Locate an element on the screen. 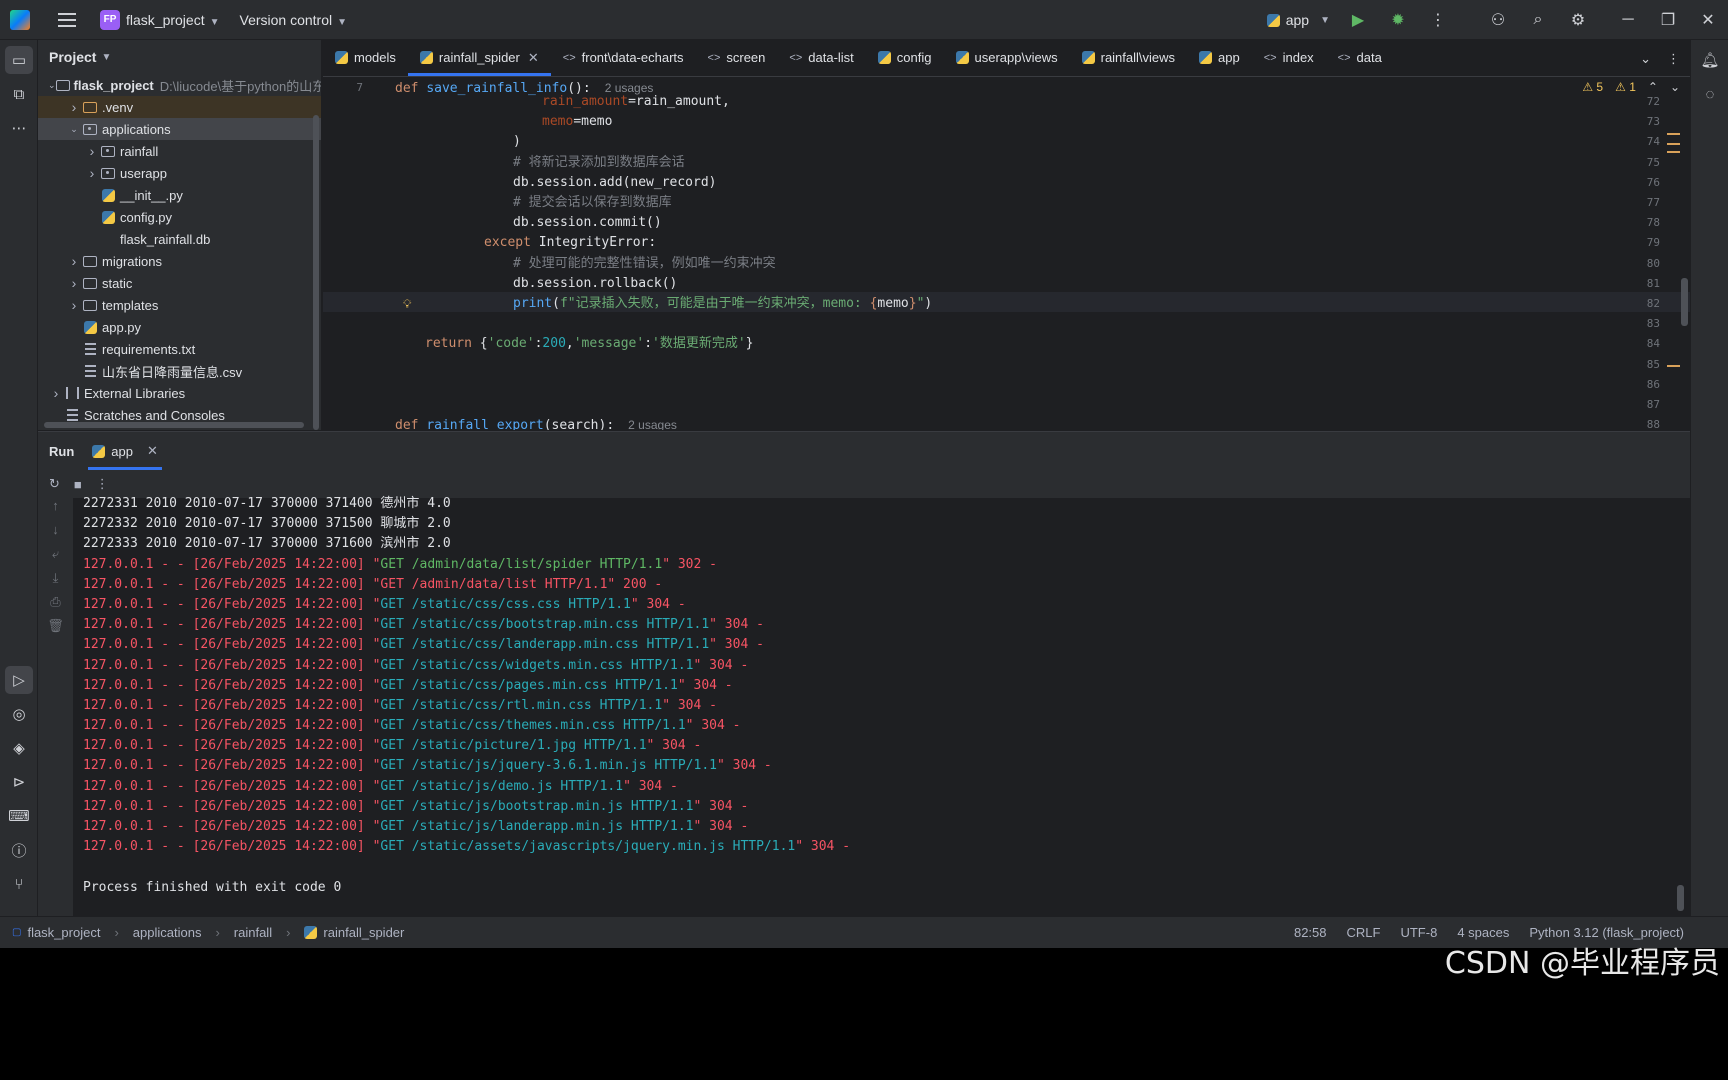  tab-screen: <> screen is located at coordinates (737, 57).